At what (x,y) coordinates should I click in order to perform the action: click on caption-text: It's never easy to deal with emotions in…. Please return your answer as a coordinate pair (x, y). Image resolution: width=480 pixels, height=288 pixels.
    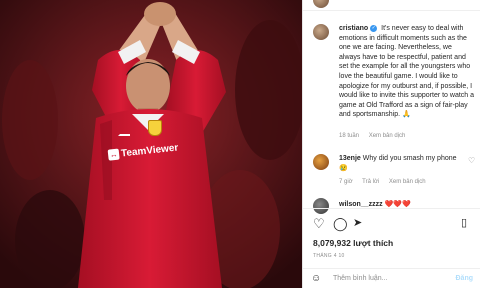
    Looking at the image, I should click on (407, 72).